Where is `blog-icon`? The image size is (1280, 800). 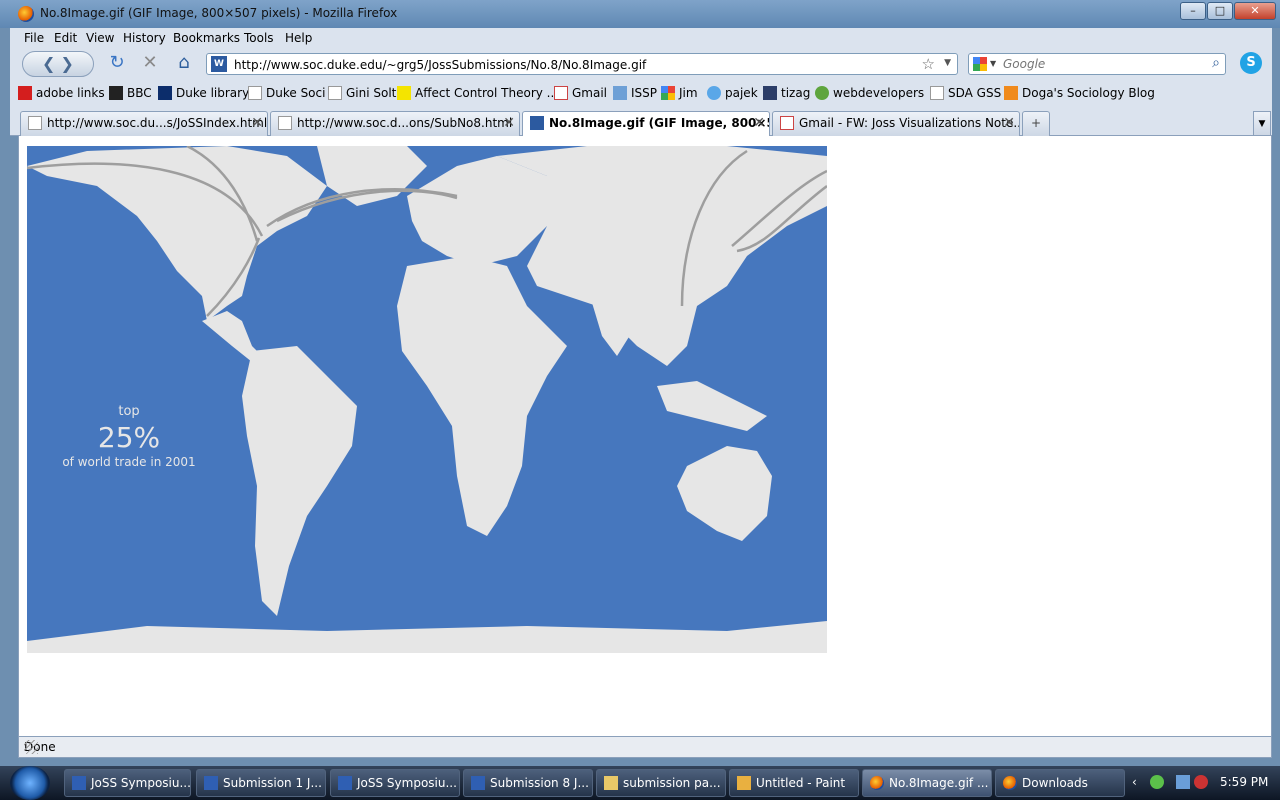
blog-icon is located at coordinates (1011, 93).